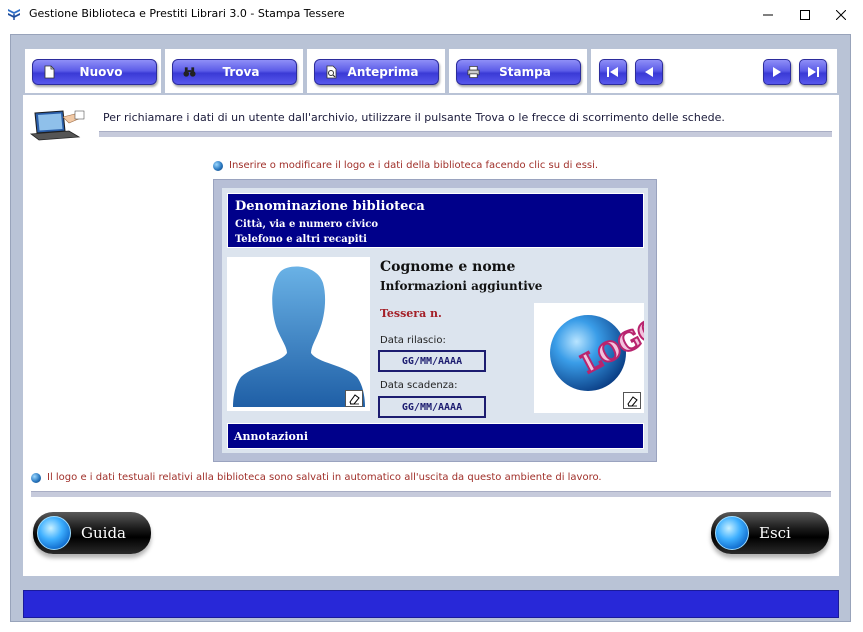 This screenshot has width=863, height=632. I want to click on first-record-button, so click(613, 72).